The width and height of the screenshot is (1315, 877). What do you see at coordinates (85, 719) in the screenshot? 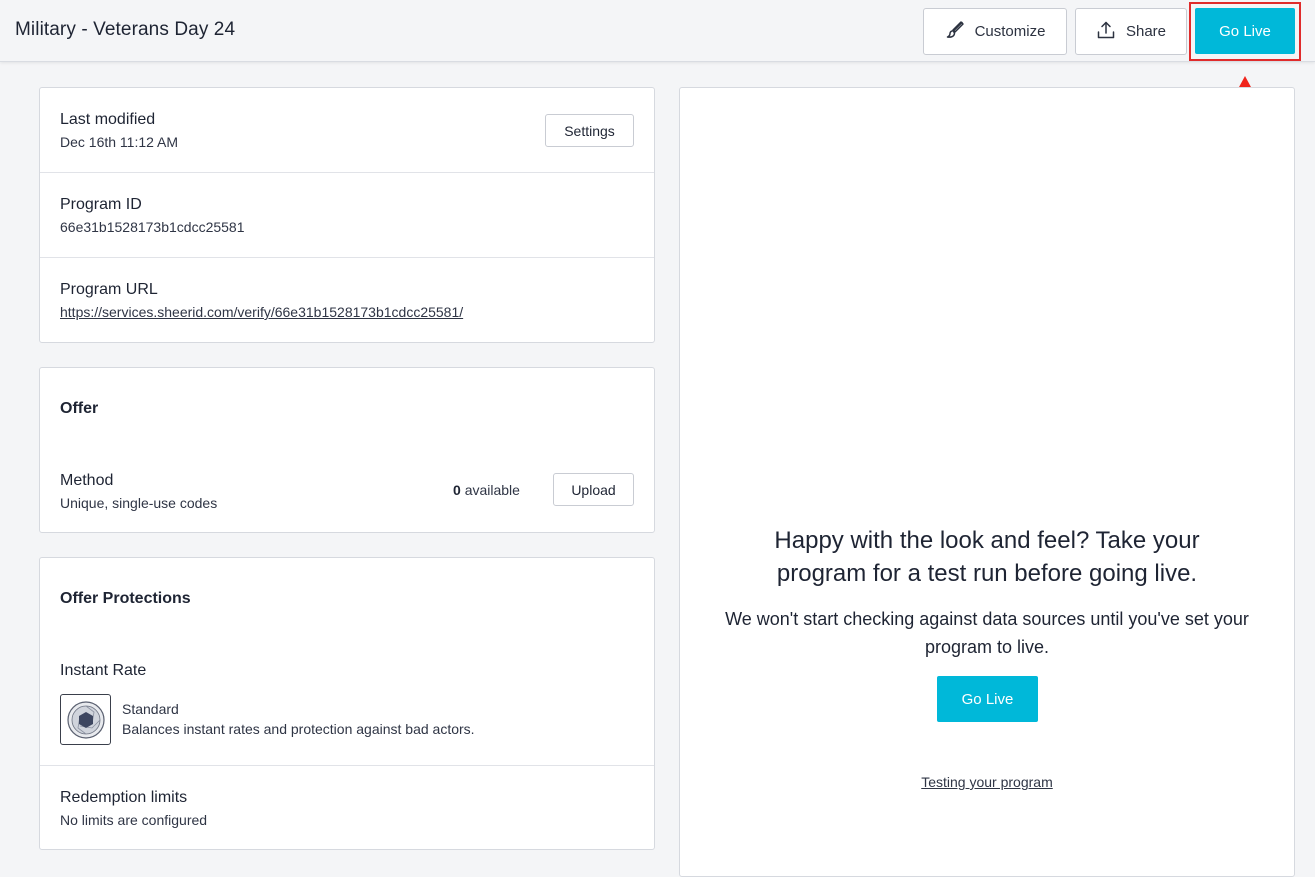
I see `shield-aperture-icon` at bounding box center [85, 719].